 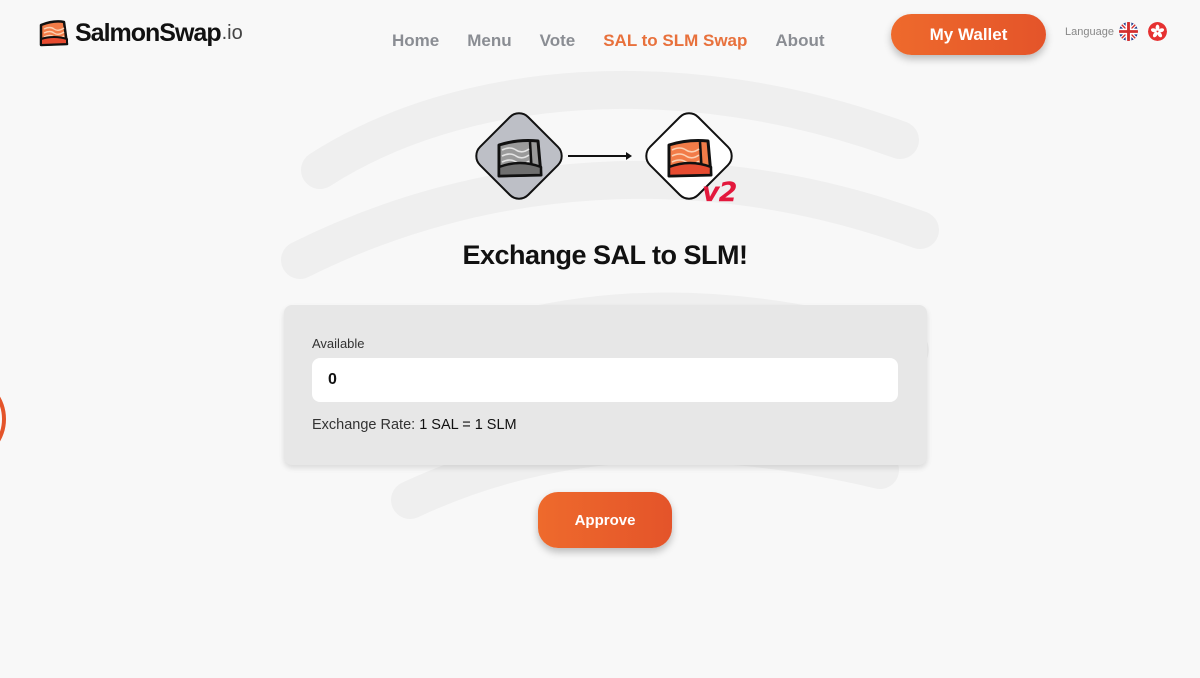 I want to click on swap-token-icons: v2, so click(x=607, y=157).